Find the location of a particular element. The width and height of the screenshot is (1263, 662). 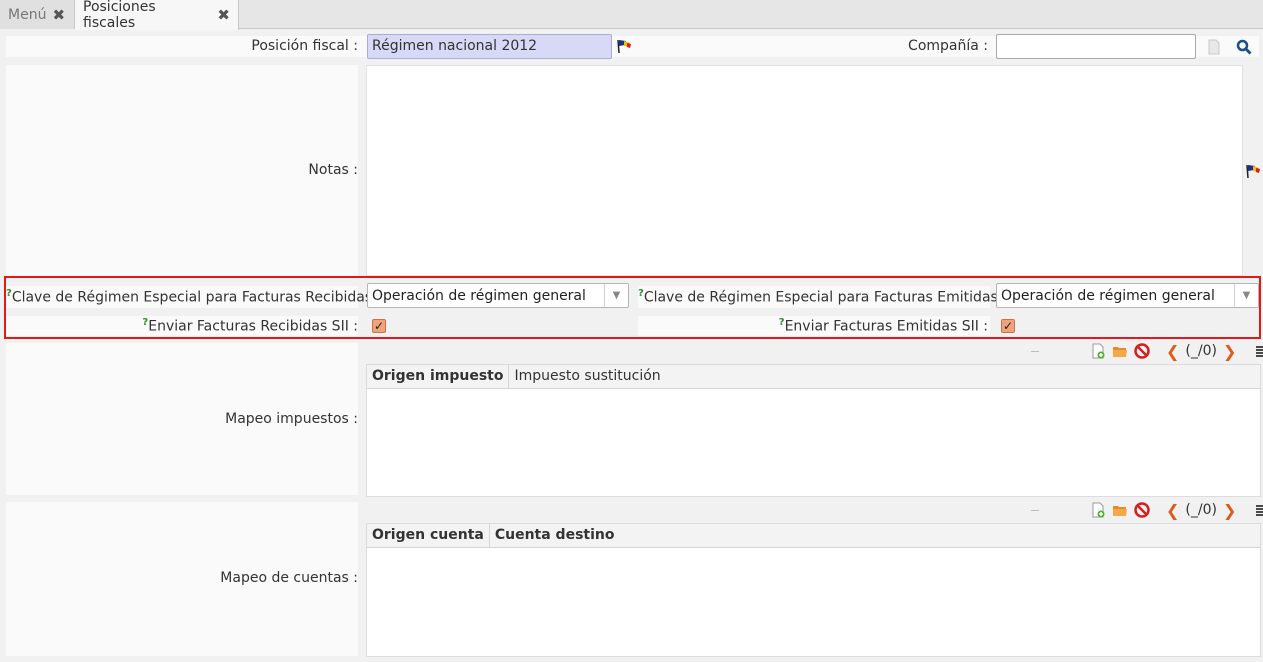

column-header: Cuenta destino is located at coordinates (555, 535).